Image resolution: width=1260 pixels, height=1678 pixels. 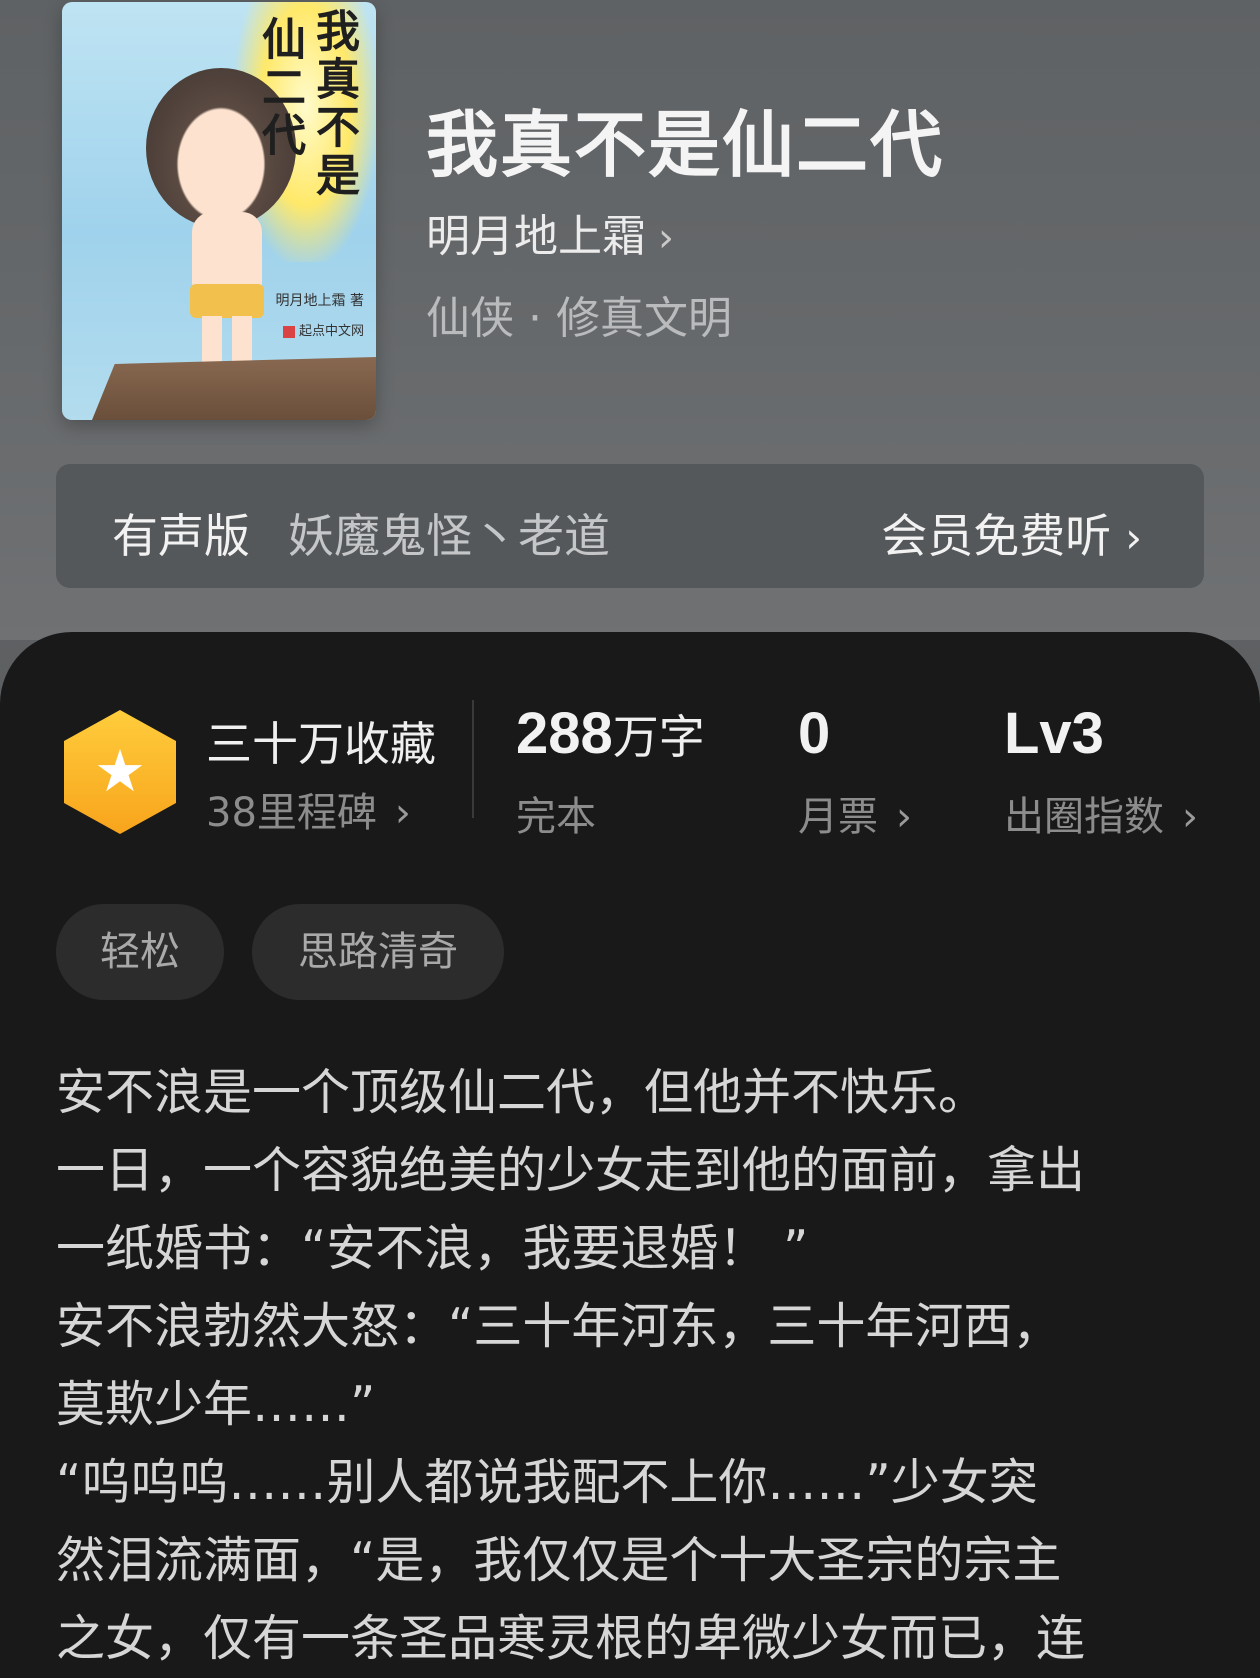 What do you see at coordinates (319, 301) in the screenshot?
I see `cover-author-mark: 明月地上霜 著` at bounding box center [319, 301].